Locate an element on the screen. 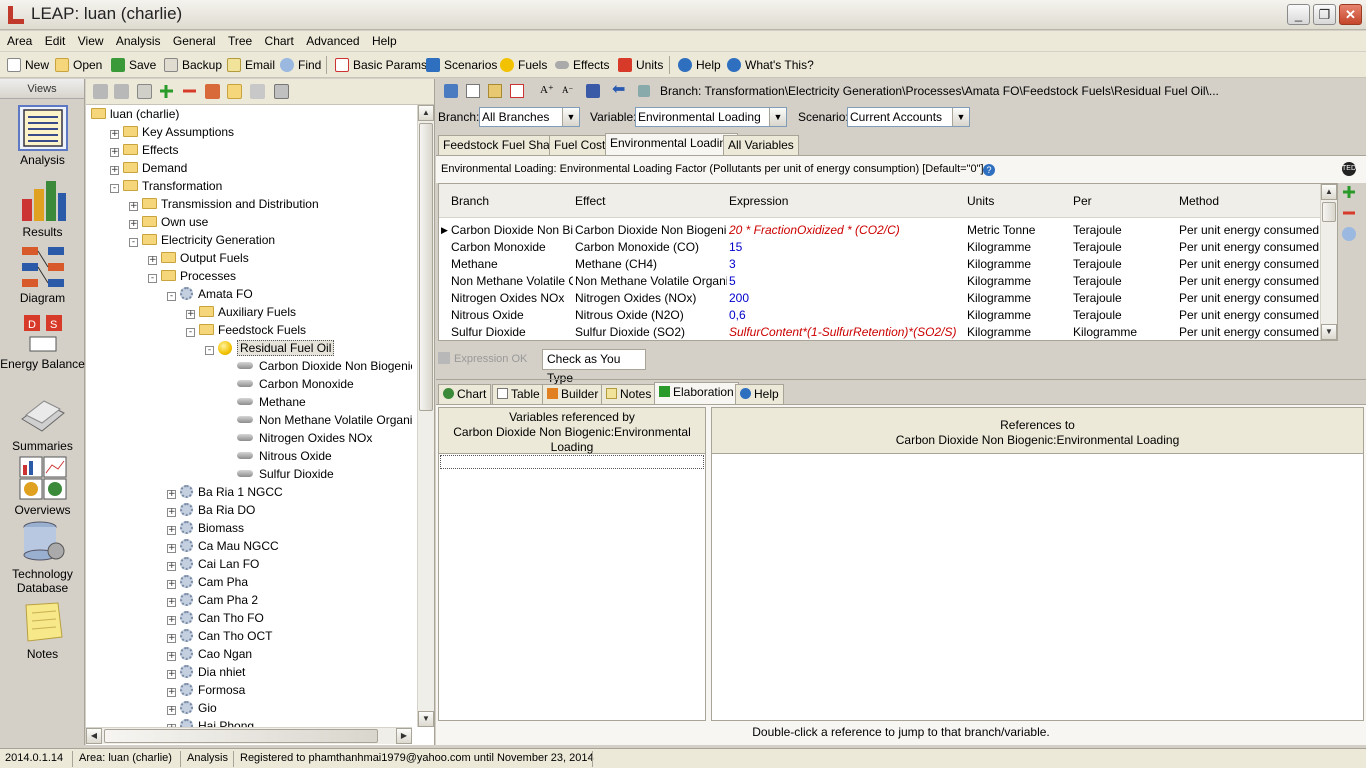 This screenshot has height=768, width=1366. tree-node: + Can Tho FO is located at coordinates (215, 618).